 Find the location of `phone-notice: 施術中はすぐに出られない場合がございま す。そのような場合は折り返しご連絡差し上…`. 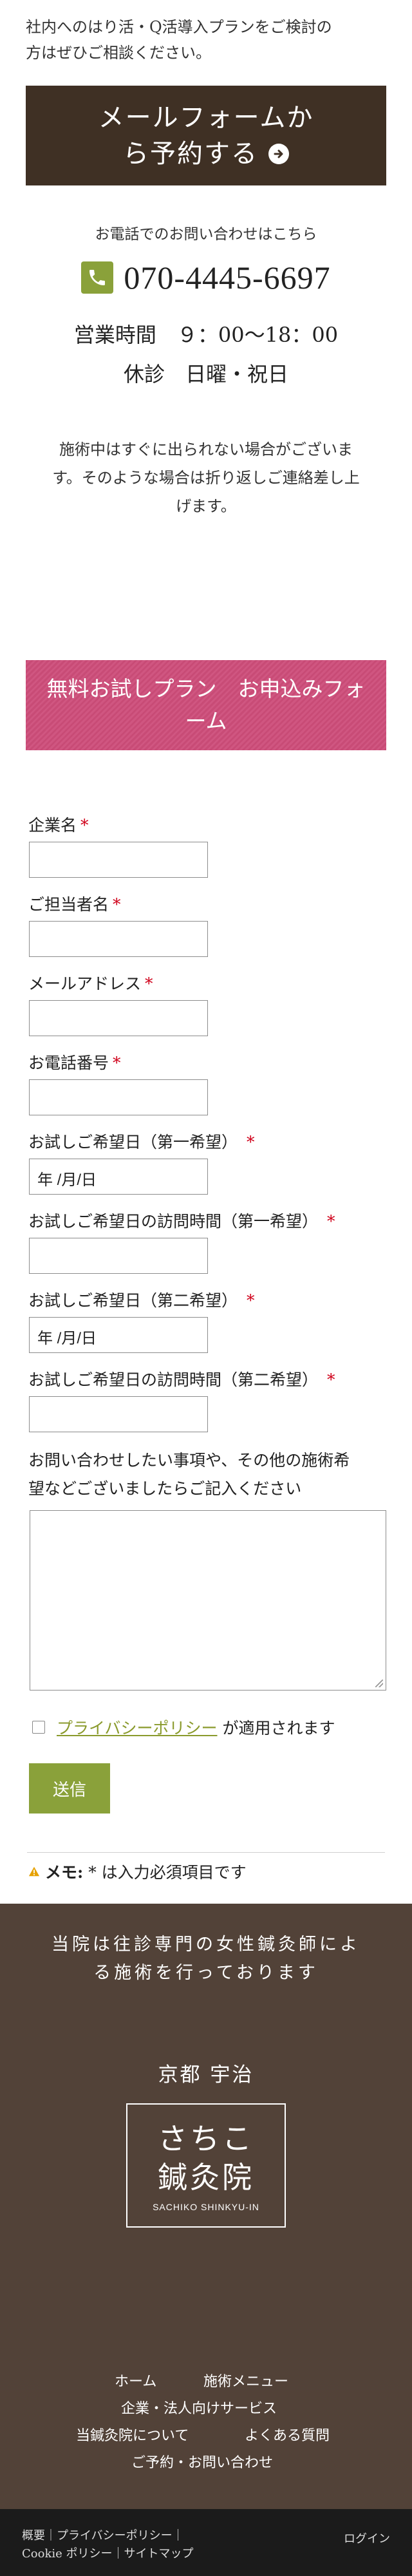

phone-notice: 施術中はすぐに出られない場合がございま す。そのような場合は折り返しご連絡差し上… is located at coordinates (206, 478).